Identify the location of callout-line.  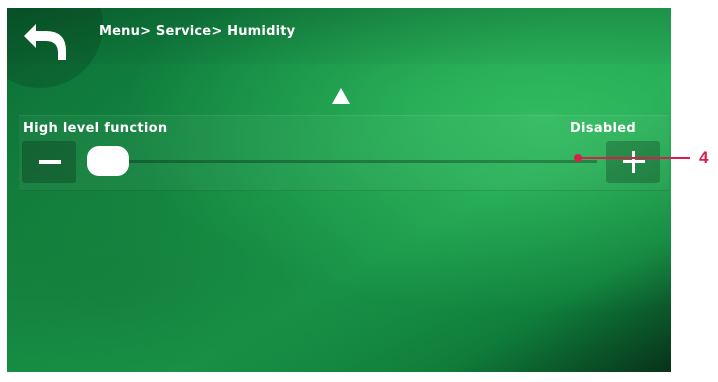
(635, 158).